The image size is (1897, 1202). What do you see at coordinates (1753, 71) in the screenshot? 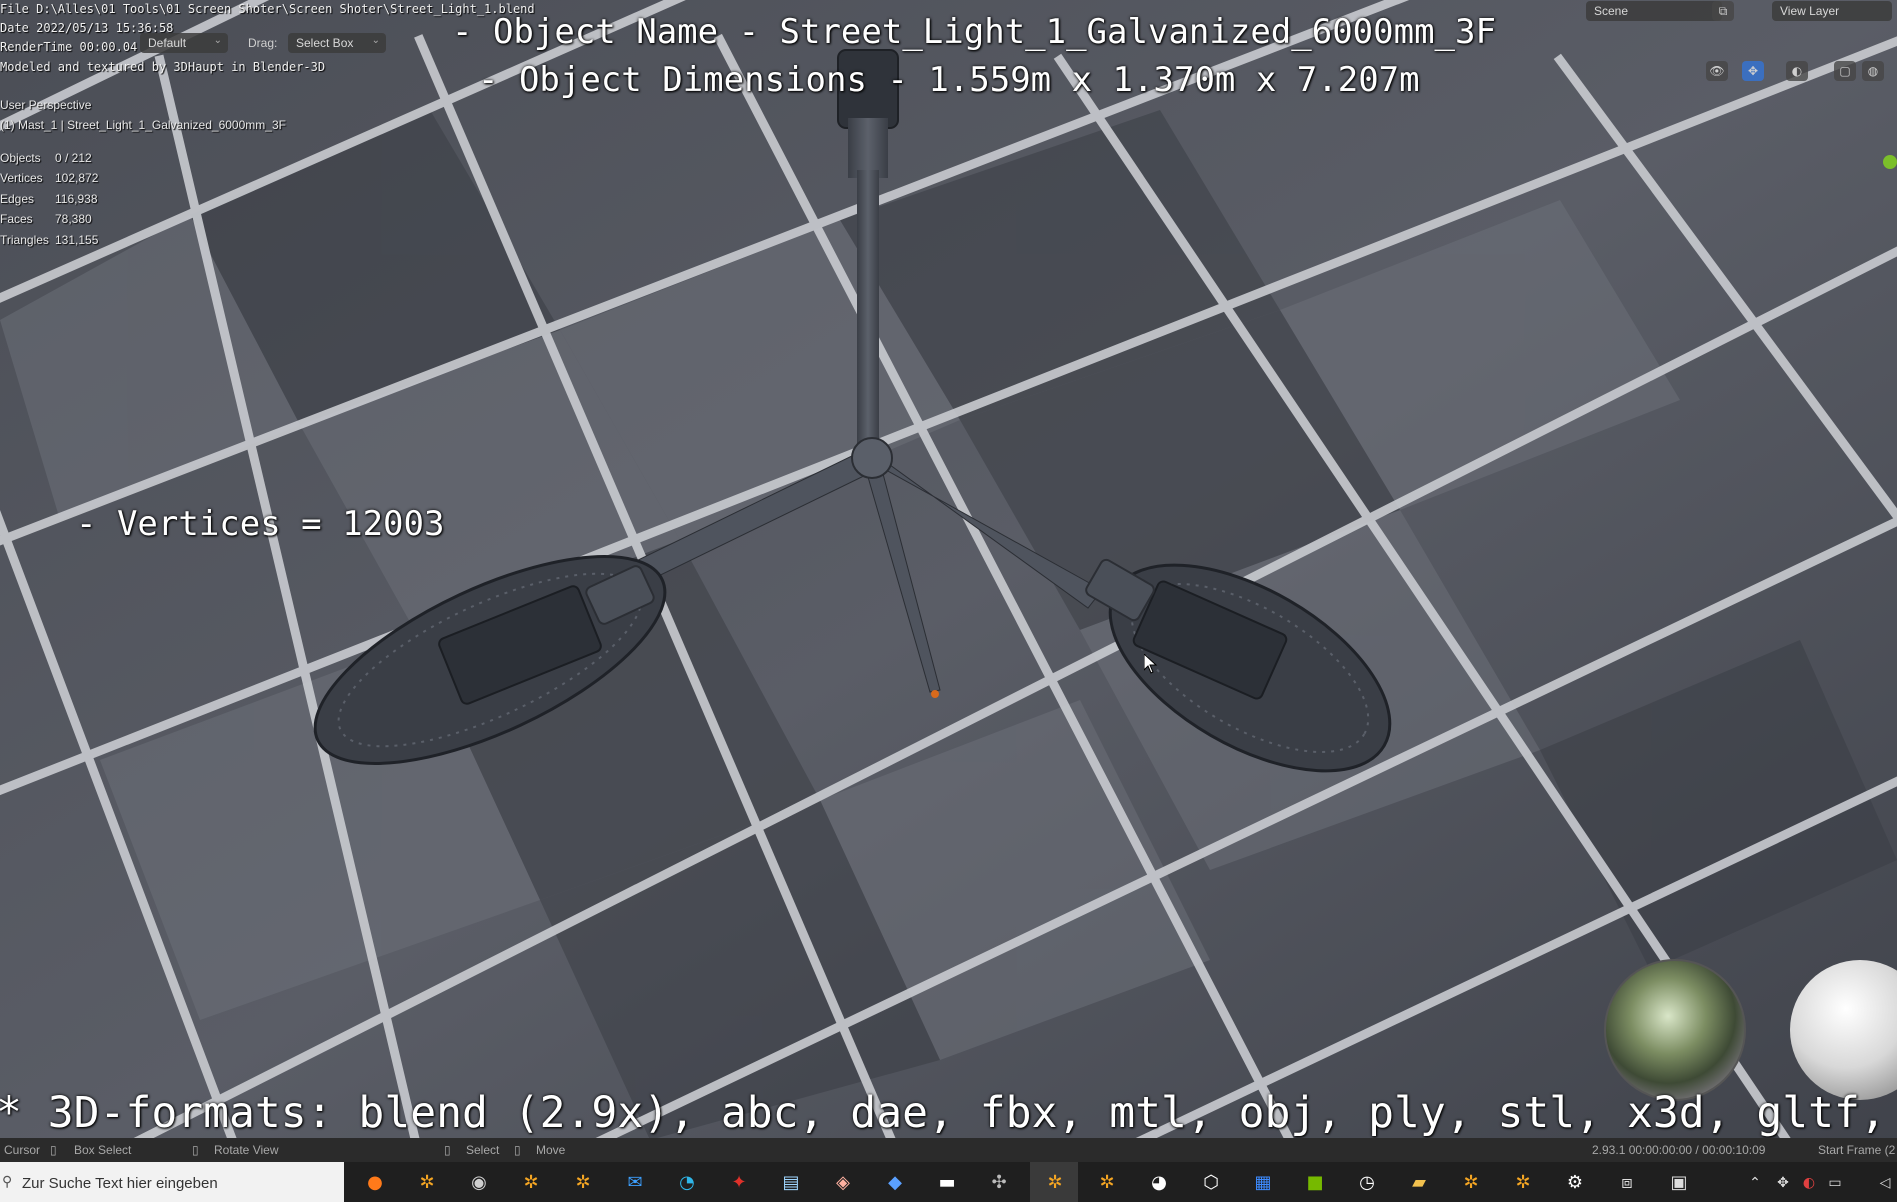
I see `gizmo-icon: ✥` at bounding box center [1753, 71].